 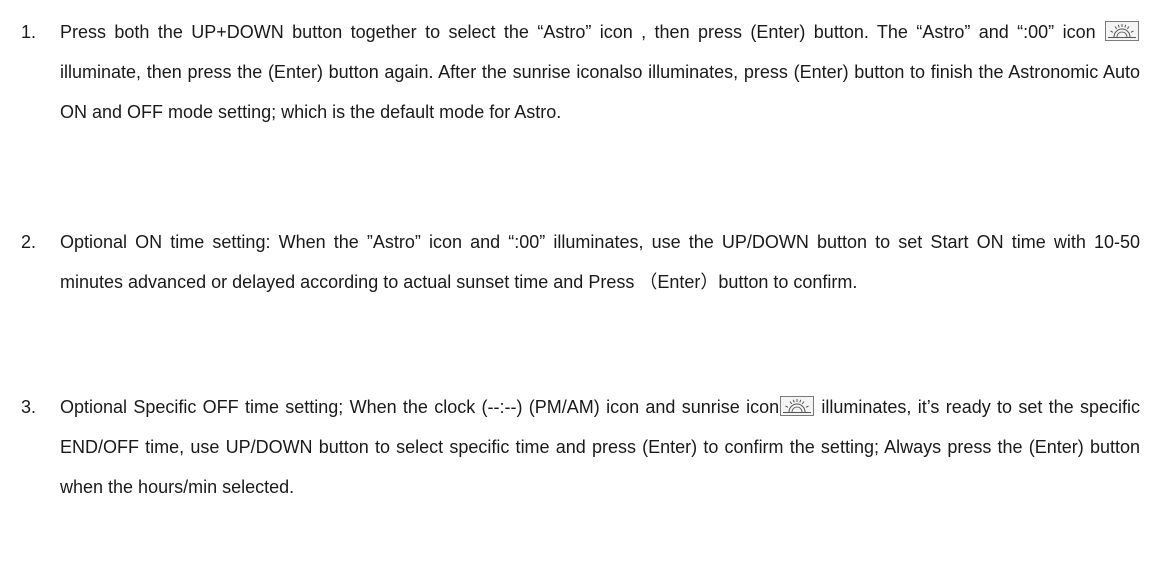 What do you see at coordinates (29, 242) in the screenshot?
I see `item-number: 2.` at bounding box center [29, 242].